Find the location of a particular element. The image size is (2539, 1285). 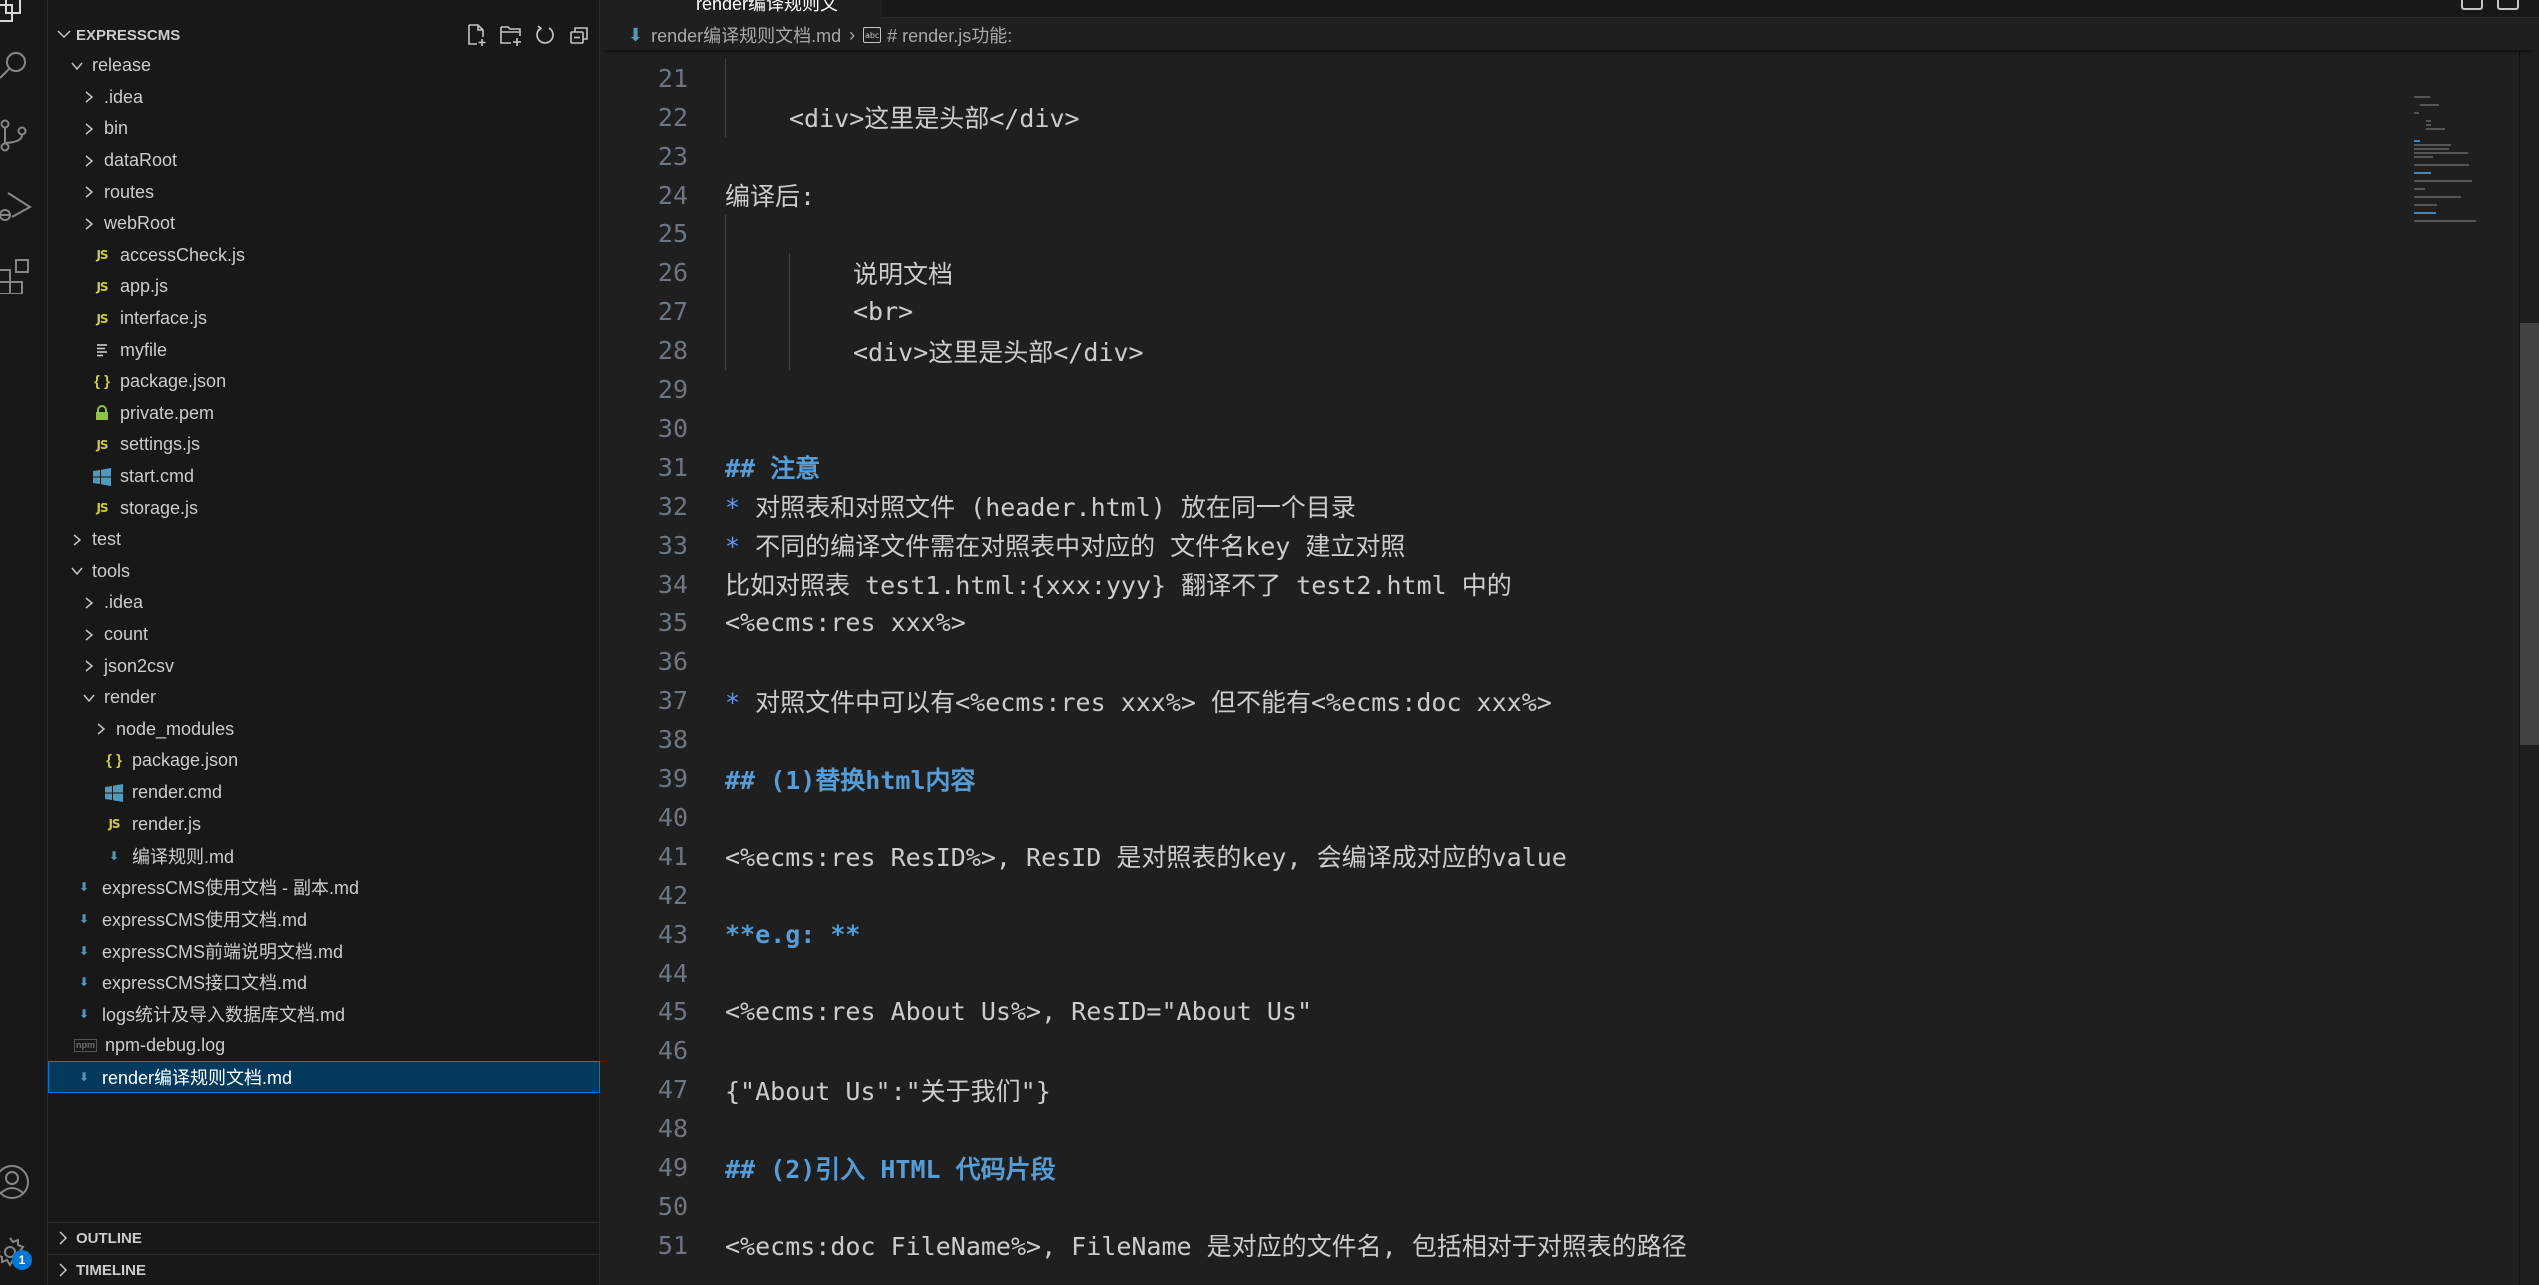

tree-item-label: test is located at coordinates (107, 539).